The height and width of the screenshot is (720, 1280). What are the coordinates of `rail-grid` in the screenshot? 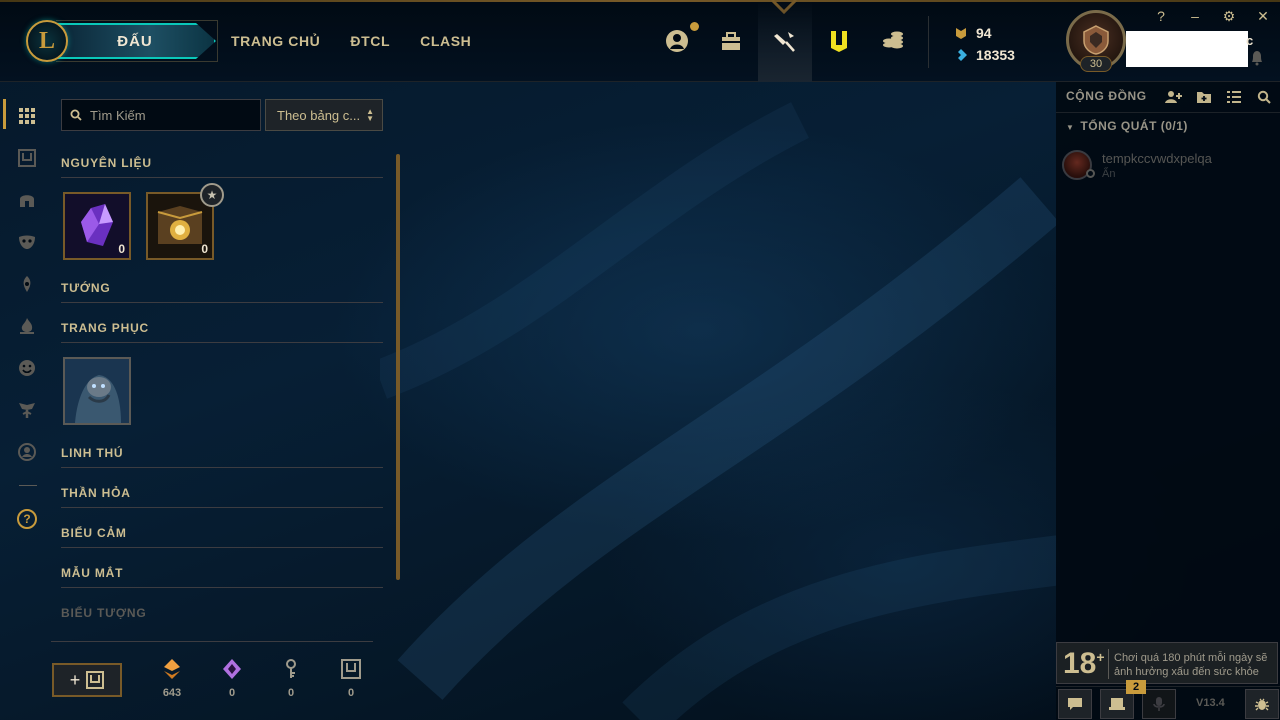 It's located at (27, 116).